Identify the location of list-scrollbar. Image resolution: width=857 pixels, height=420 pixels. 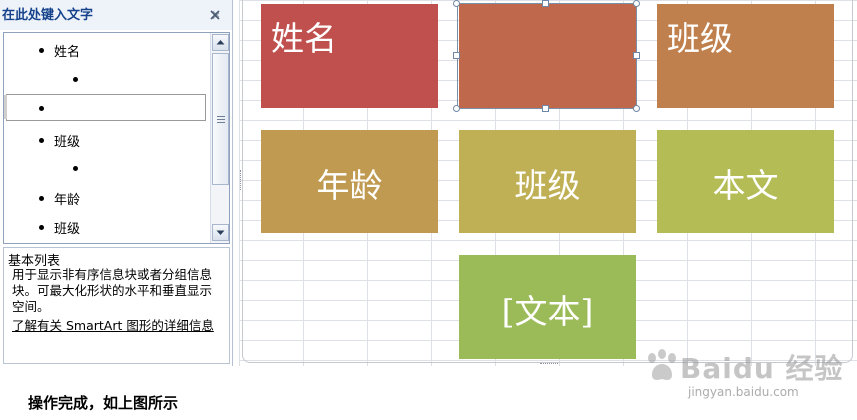
(219, 138).